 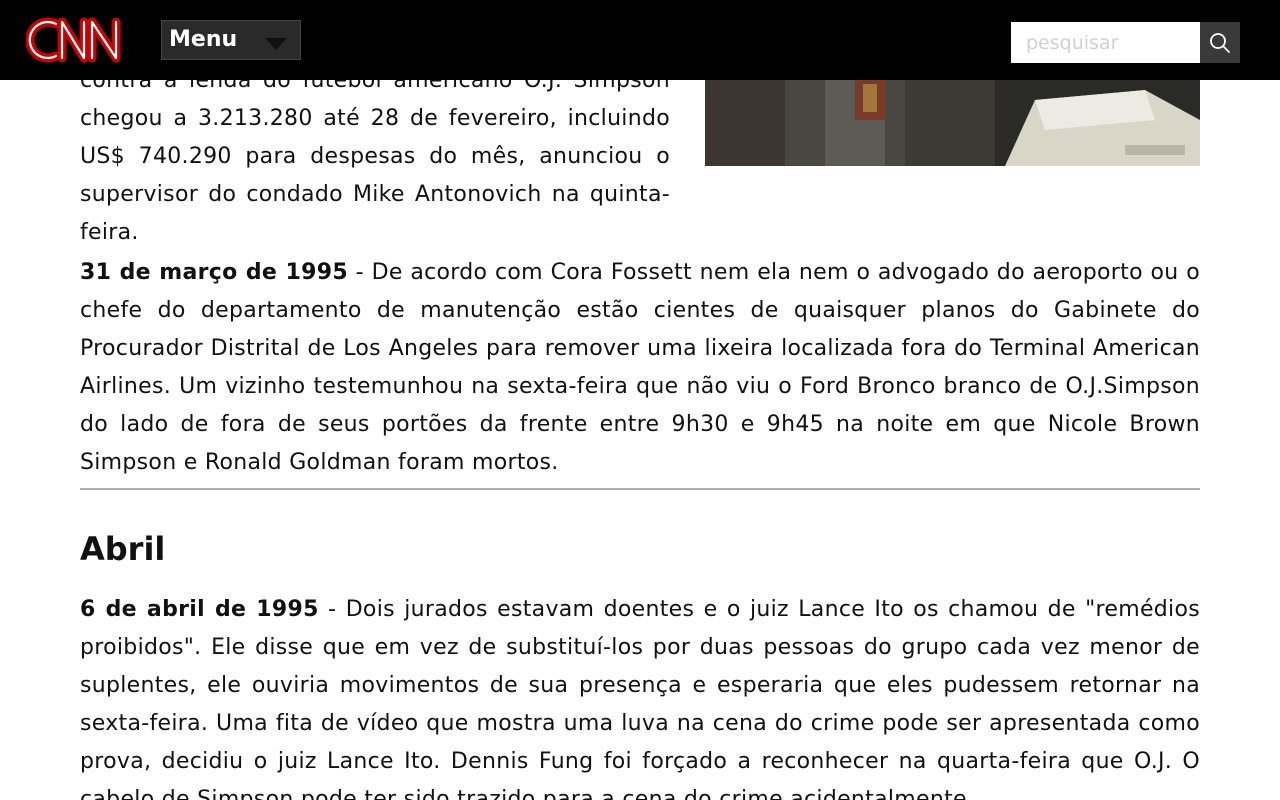 I want to click on search-icon, so click(x=1220, y=43).